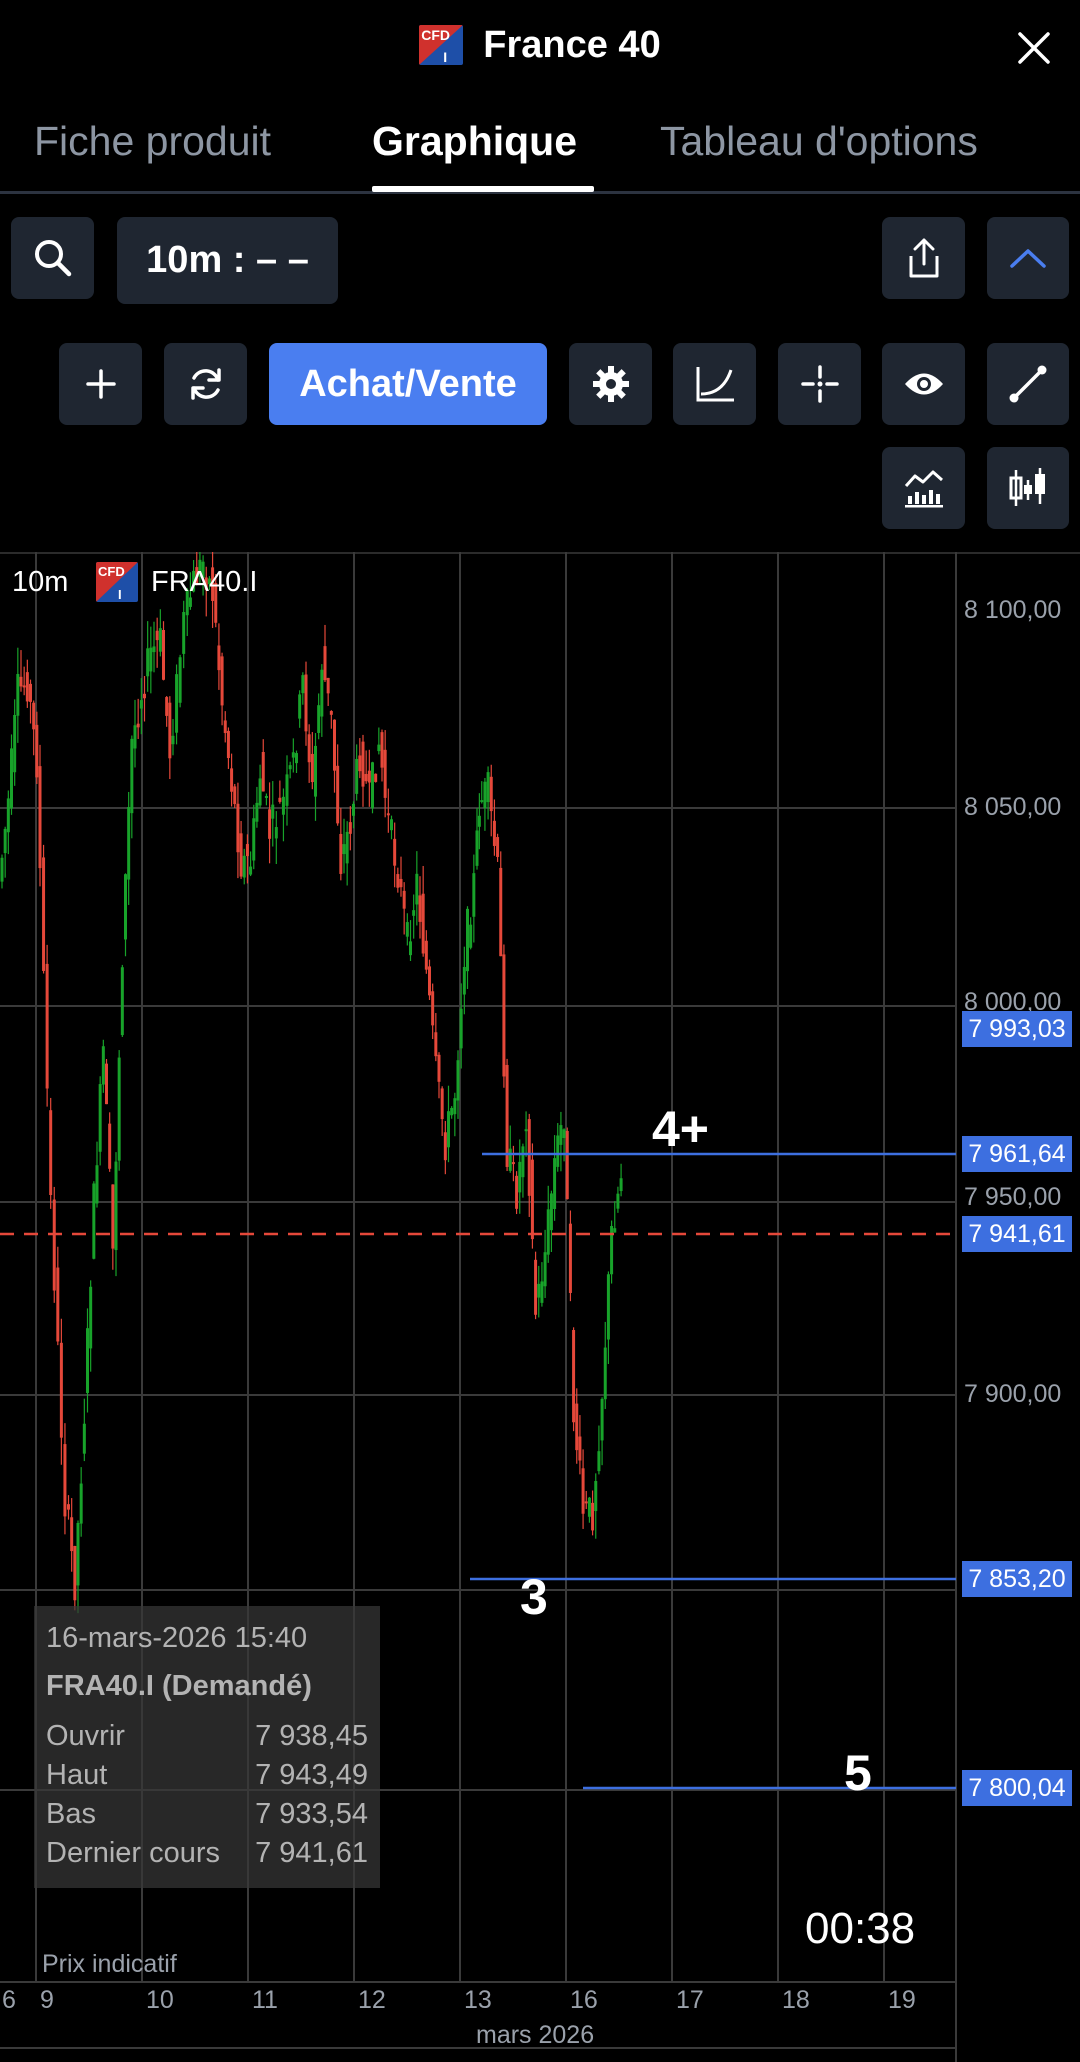  Describe the element at coordinates (714, 384) in the screenshot. I see `indicator-curve-button` at that location.